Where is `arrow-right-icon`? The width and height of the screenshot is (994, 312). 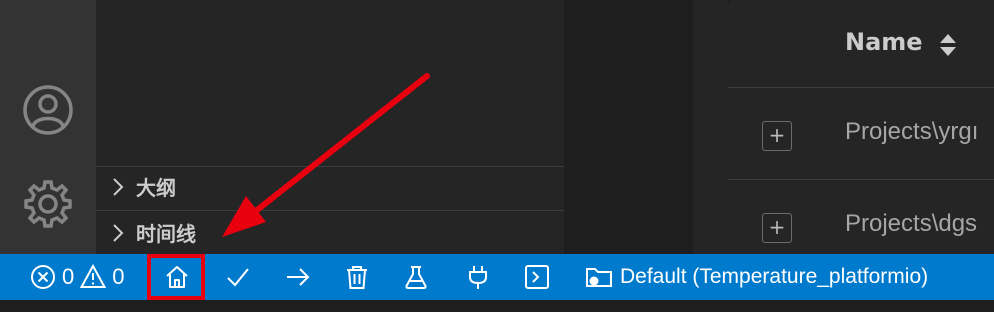 arrow-right-icon is located at coordinates (298, 277).